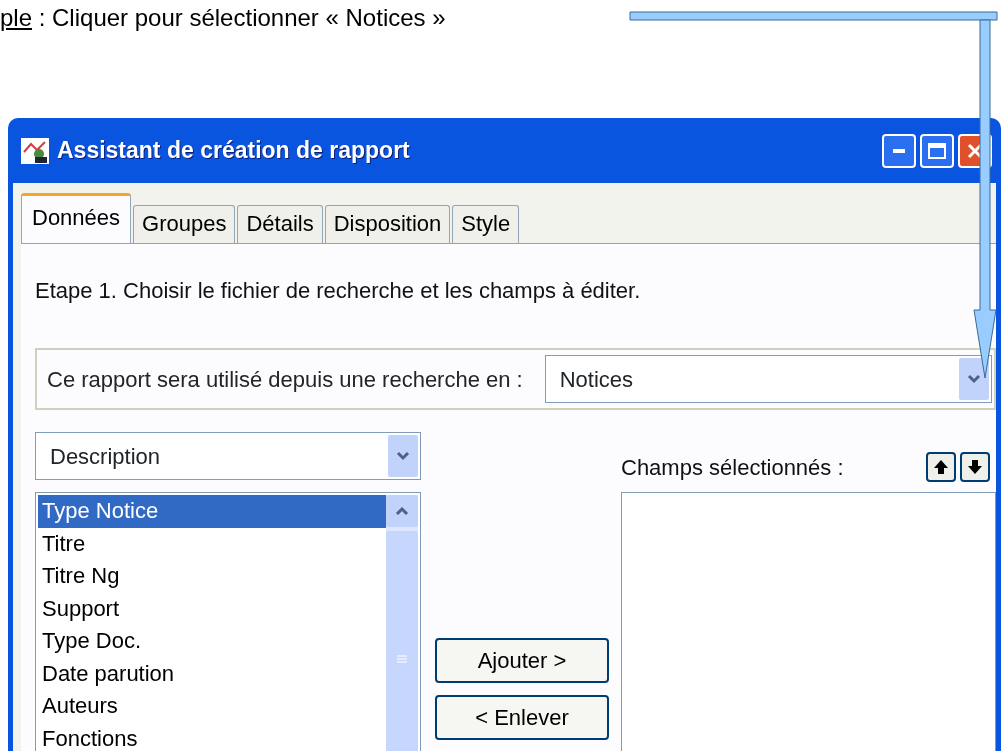 The height and width of the screenshot is (751, 1001). I want to click on selected-fields-label: Champs sélectionnés :, so click(732, 467).